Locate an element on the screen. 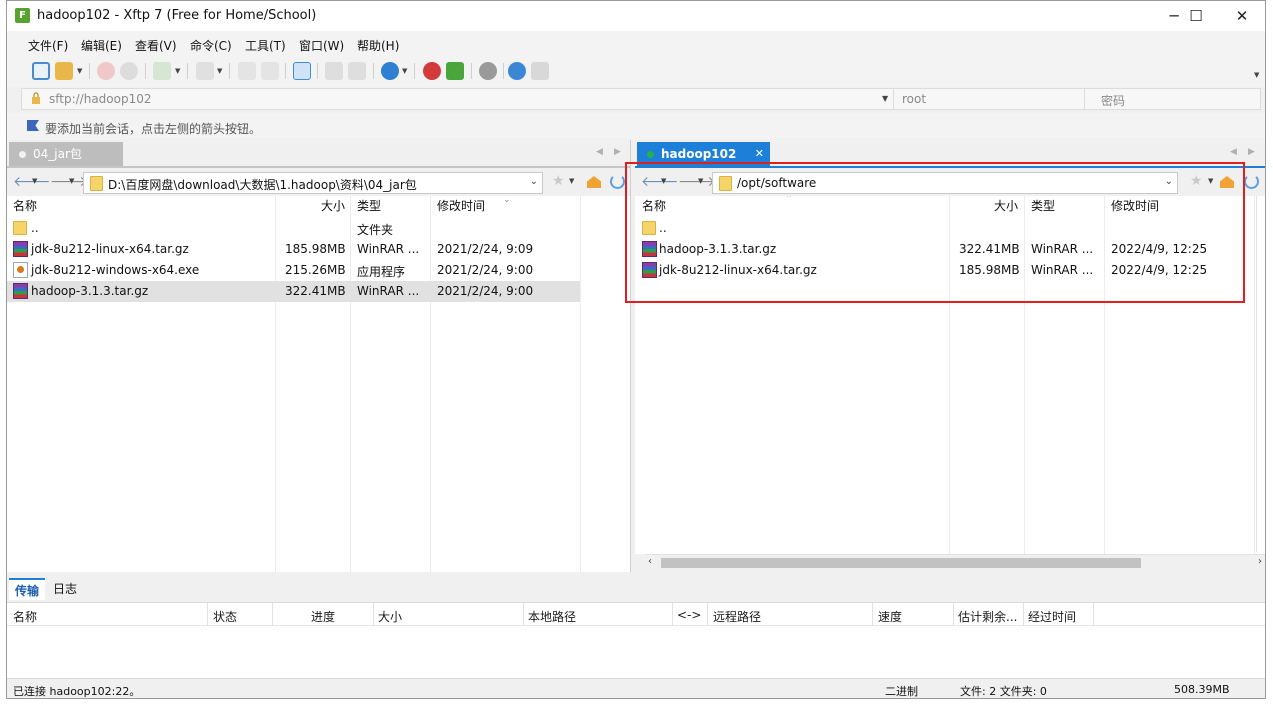 This screenshot has width=1273, height=706. toolbar: ▼ ▼ ▼ ▼ ▼ is located at coordinates (636, 72).